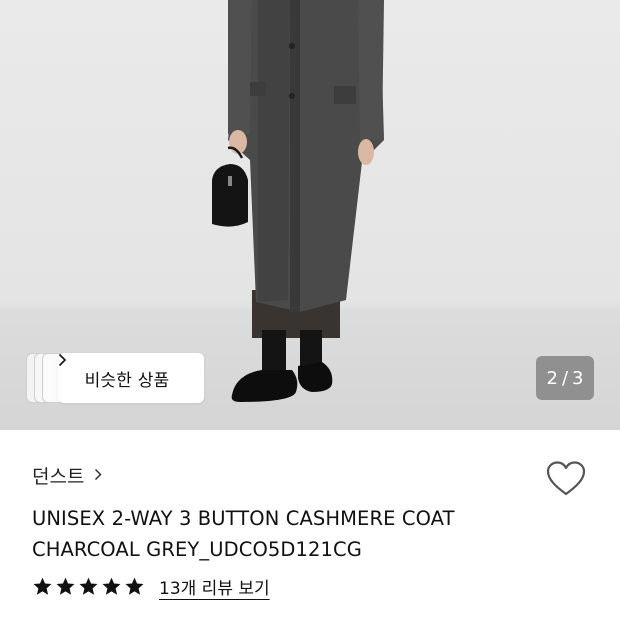 Image resolution: width=620 pixels, height=620 pixels. Describe the element at coordinates (127, 380) in the screenshot. I see `similar-products-label: 비슷한 상품` at that location.